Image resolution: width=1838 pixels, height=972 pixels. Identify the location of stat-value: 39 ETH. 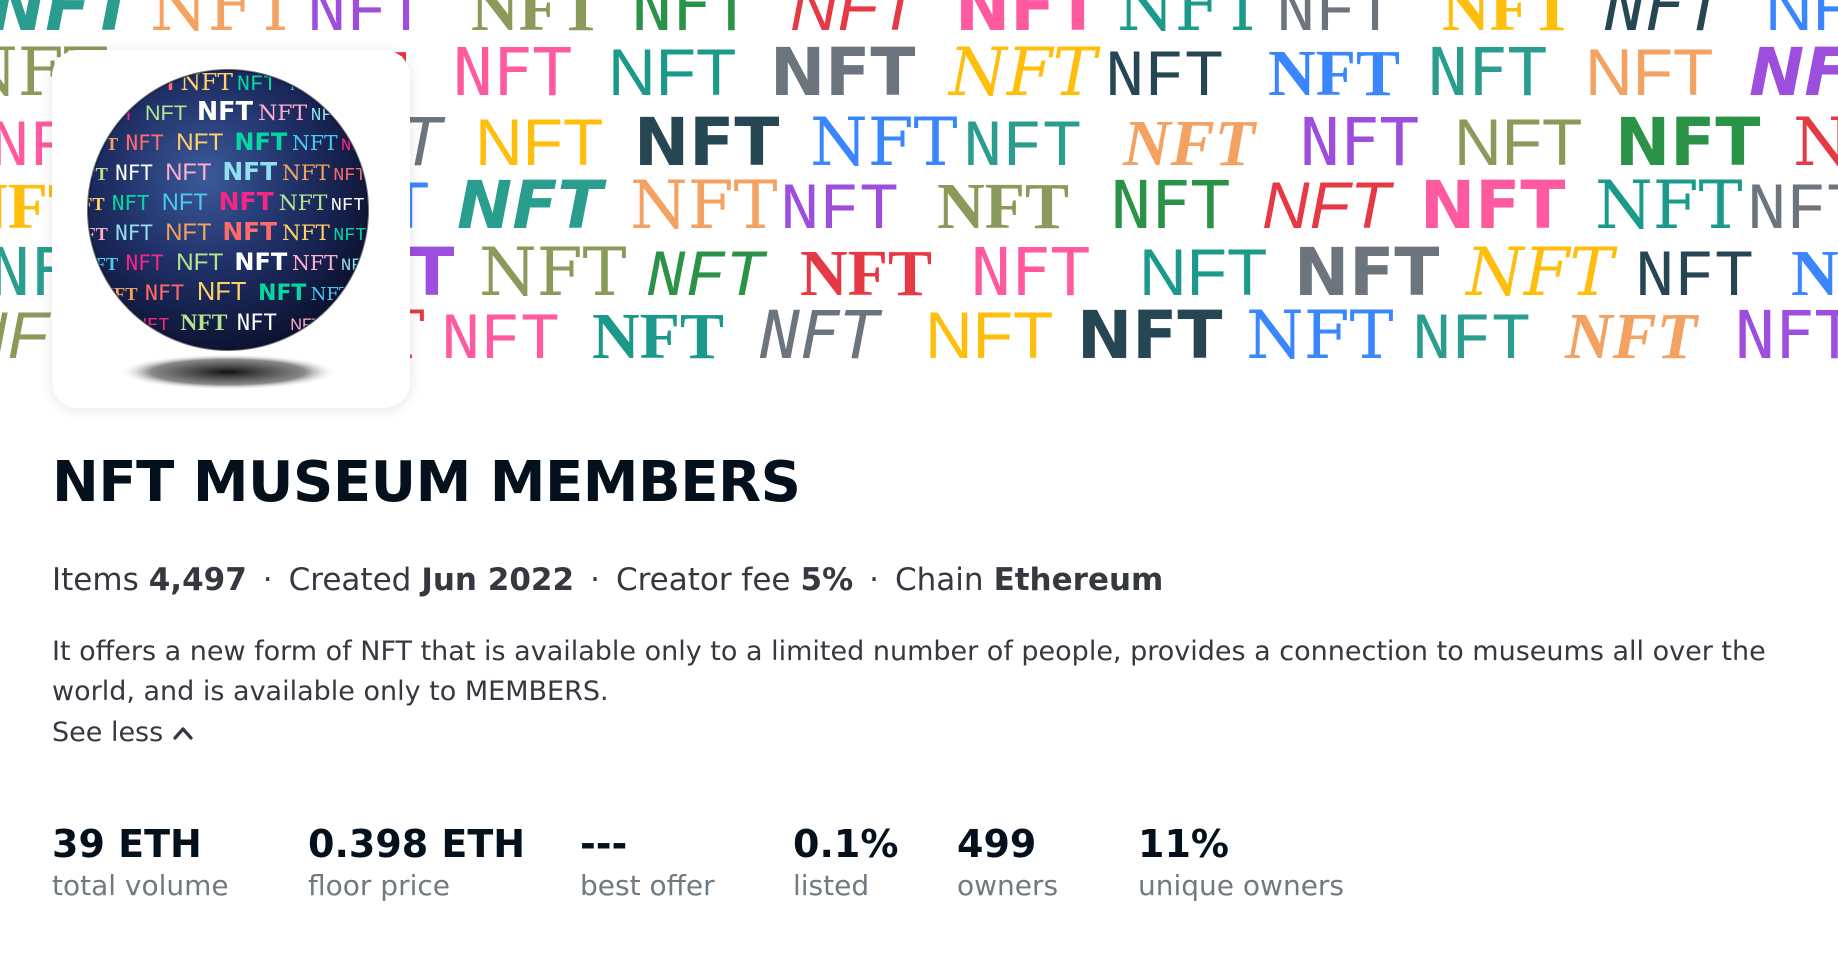
(127, 844).